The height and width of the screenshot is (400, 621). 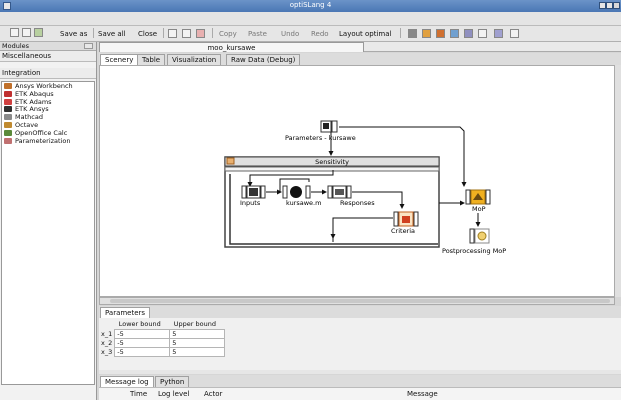 What do you see at coordinates (454, 33) in the screenshot?
I see `robustness-icon` at bounding box center [454, 33].